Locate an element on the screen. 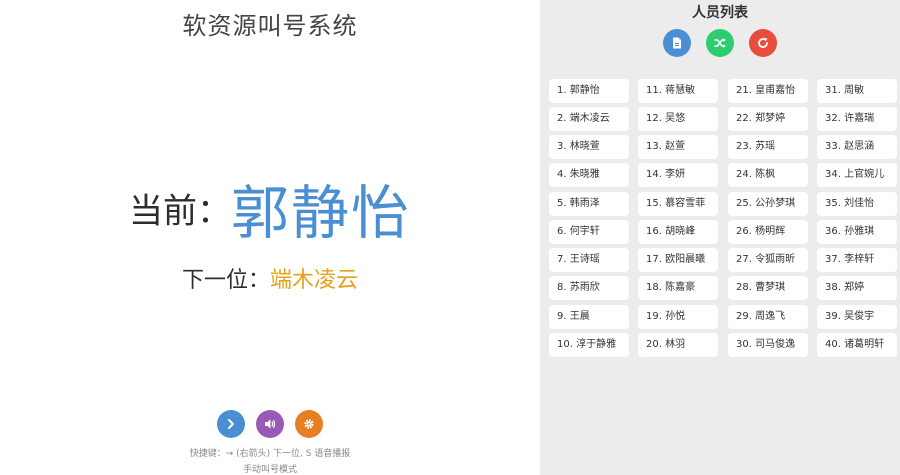  list-item: 16. 胡晓峰 is located at coordinates (678, 232).